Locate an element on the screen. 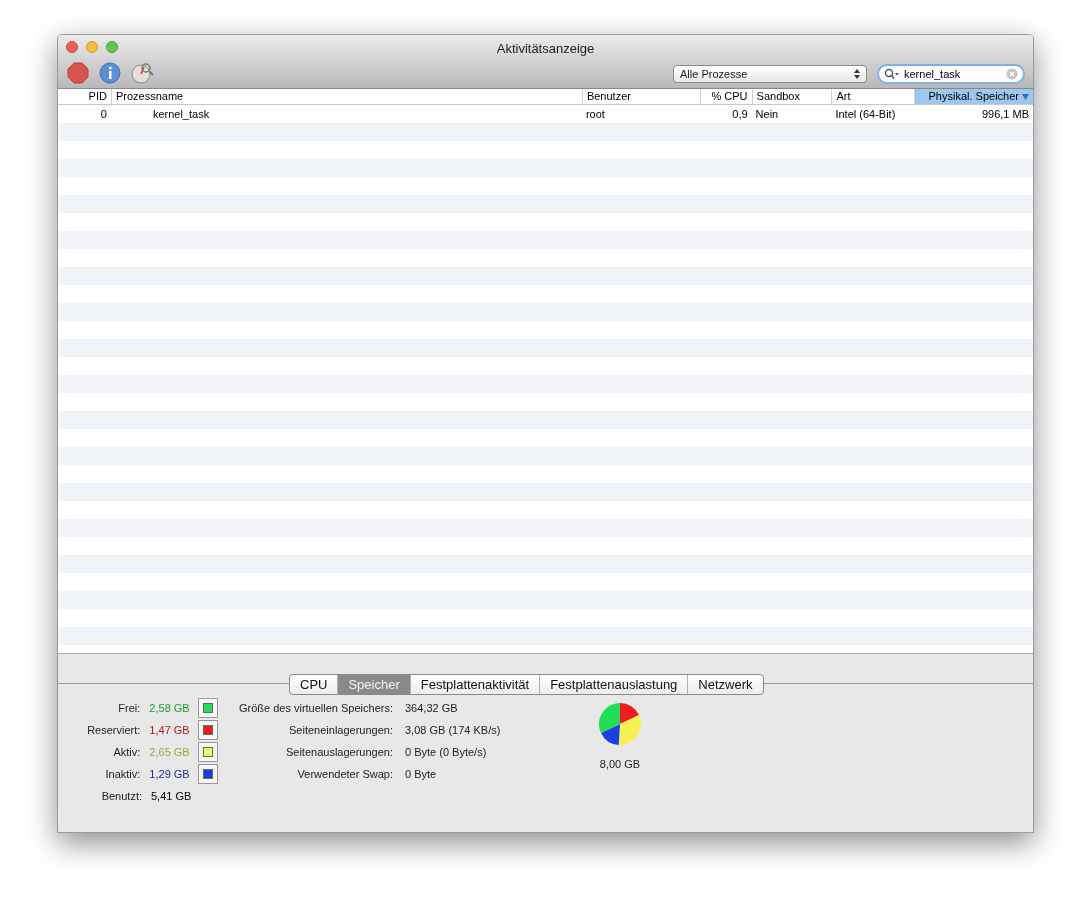 The image size is (1091, 913). info-icon is located at coordinates (110, 73).